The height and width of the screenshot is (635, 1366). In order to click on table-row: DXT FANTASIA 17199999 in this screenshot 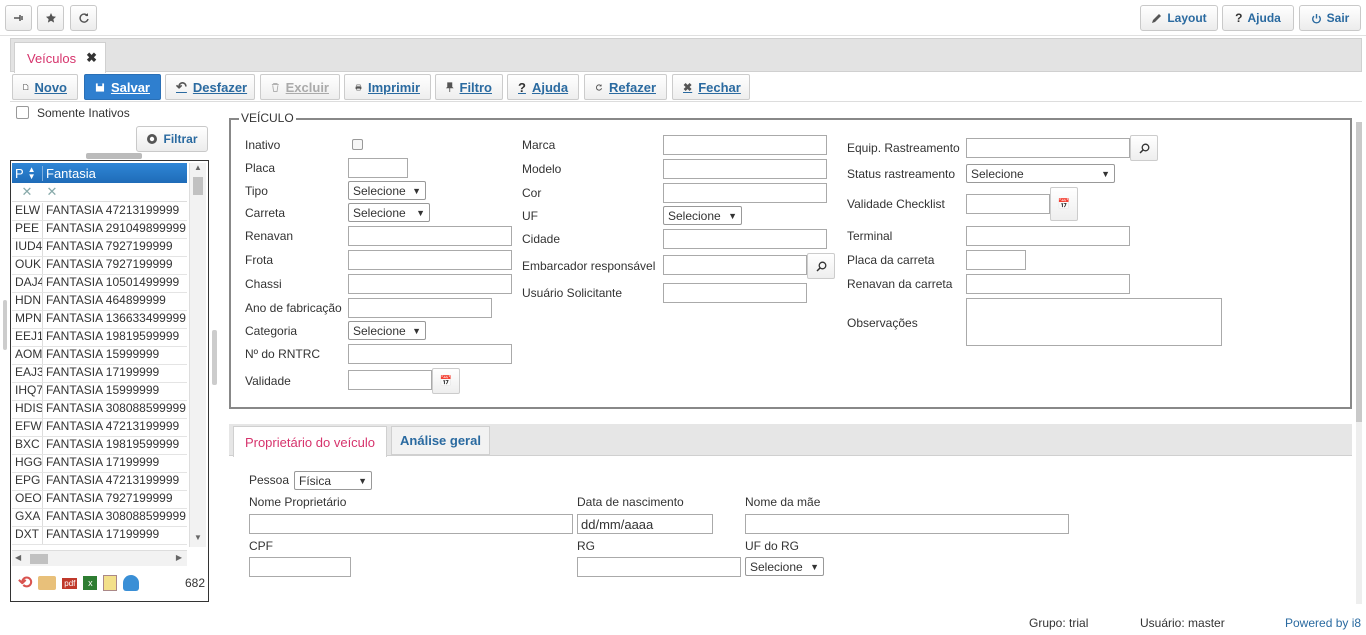, I will do `click(99, 536)`.